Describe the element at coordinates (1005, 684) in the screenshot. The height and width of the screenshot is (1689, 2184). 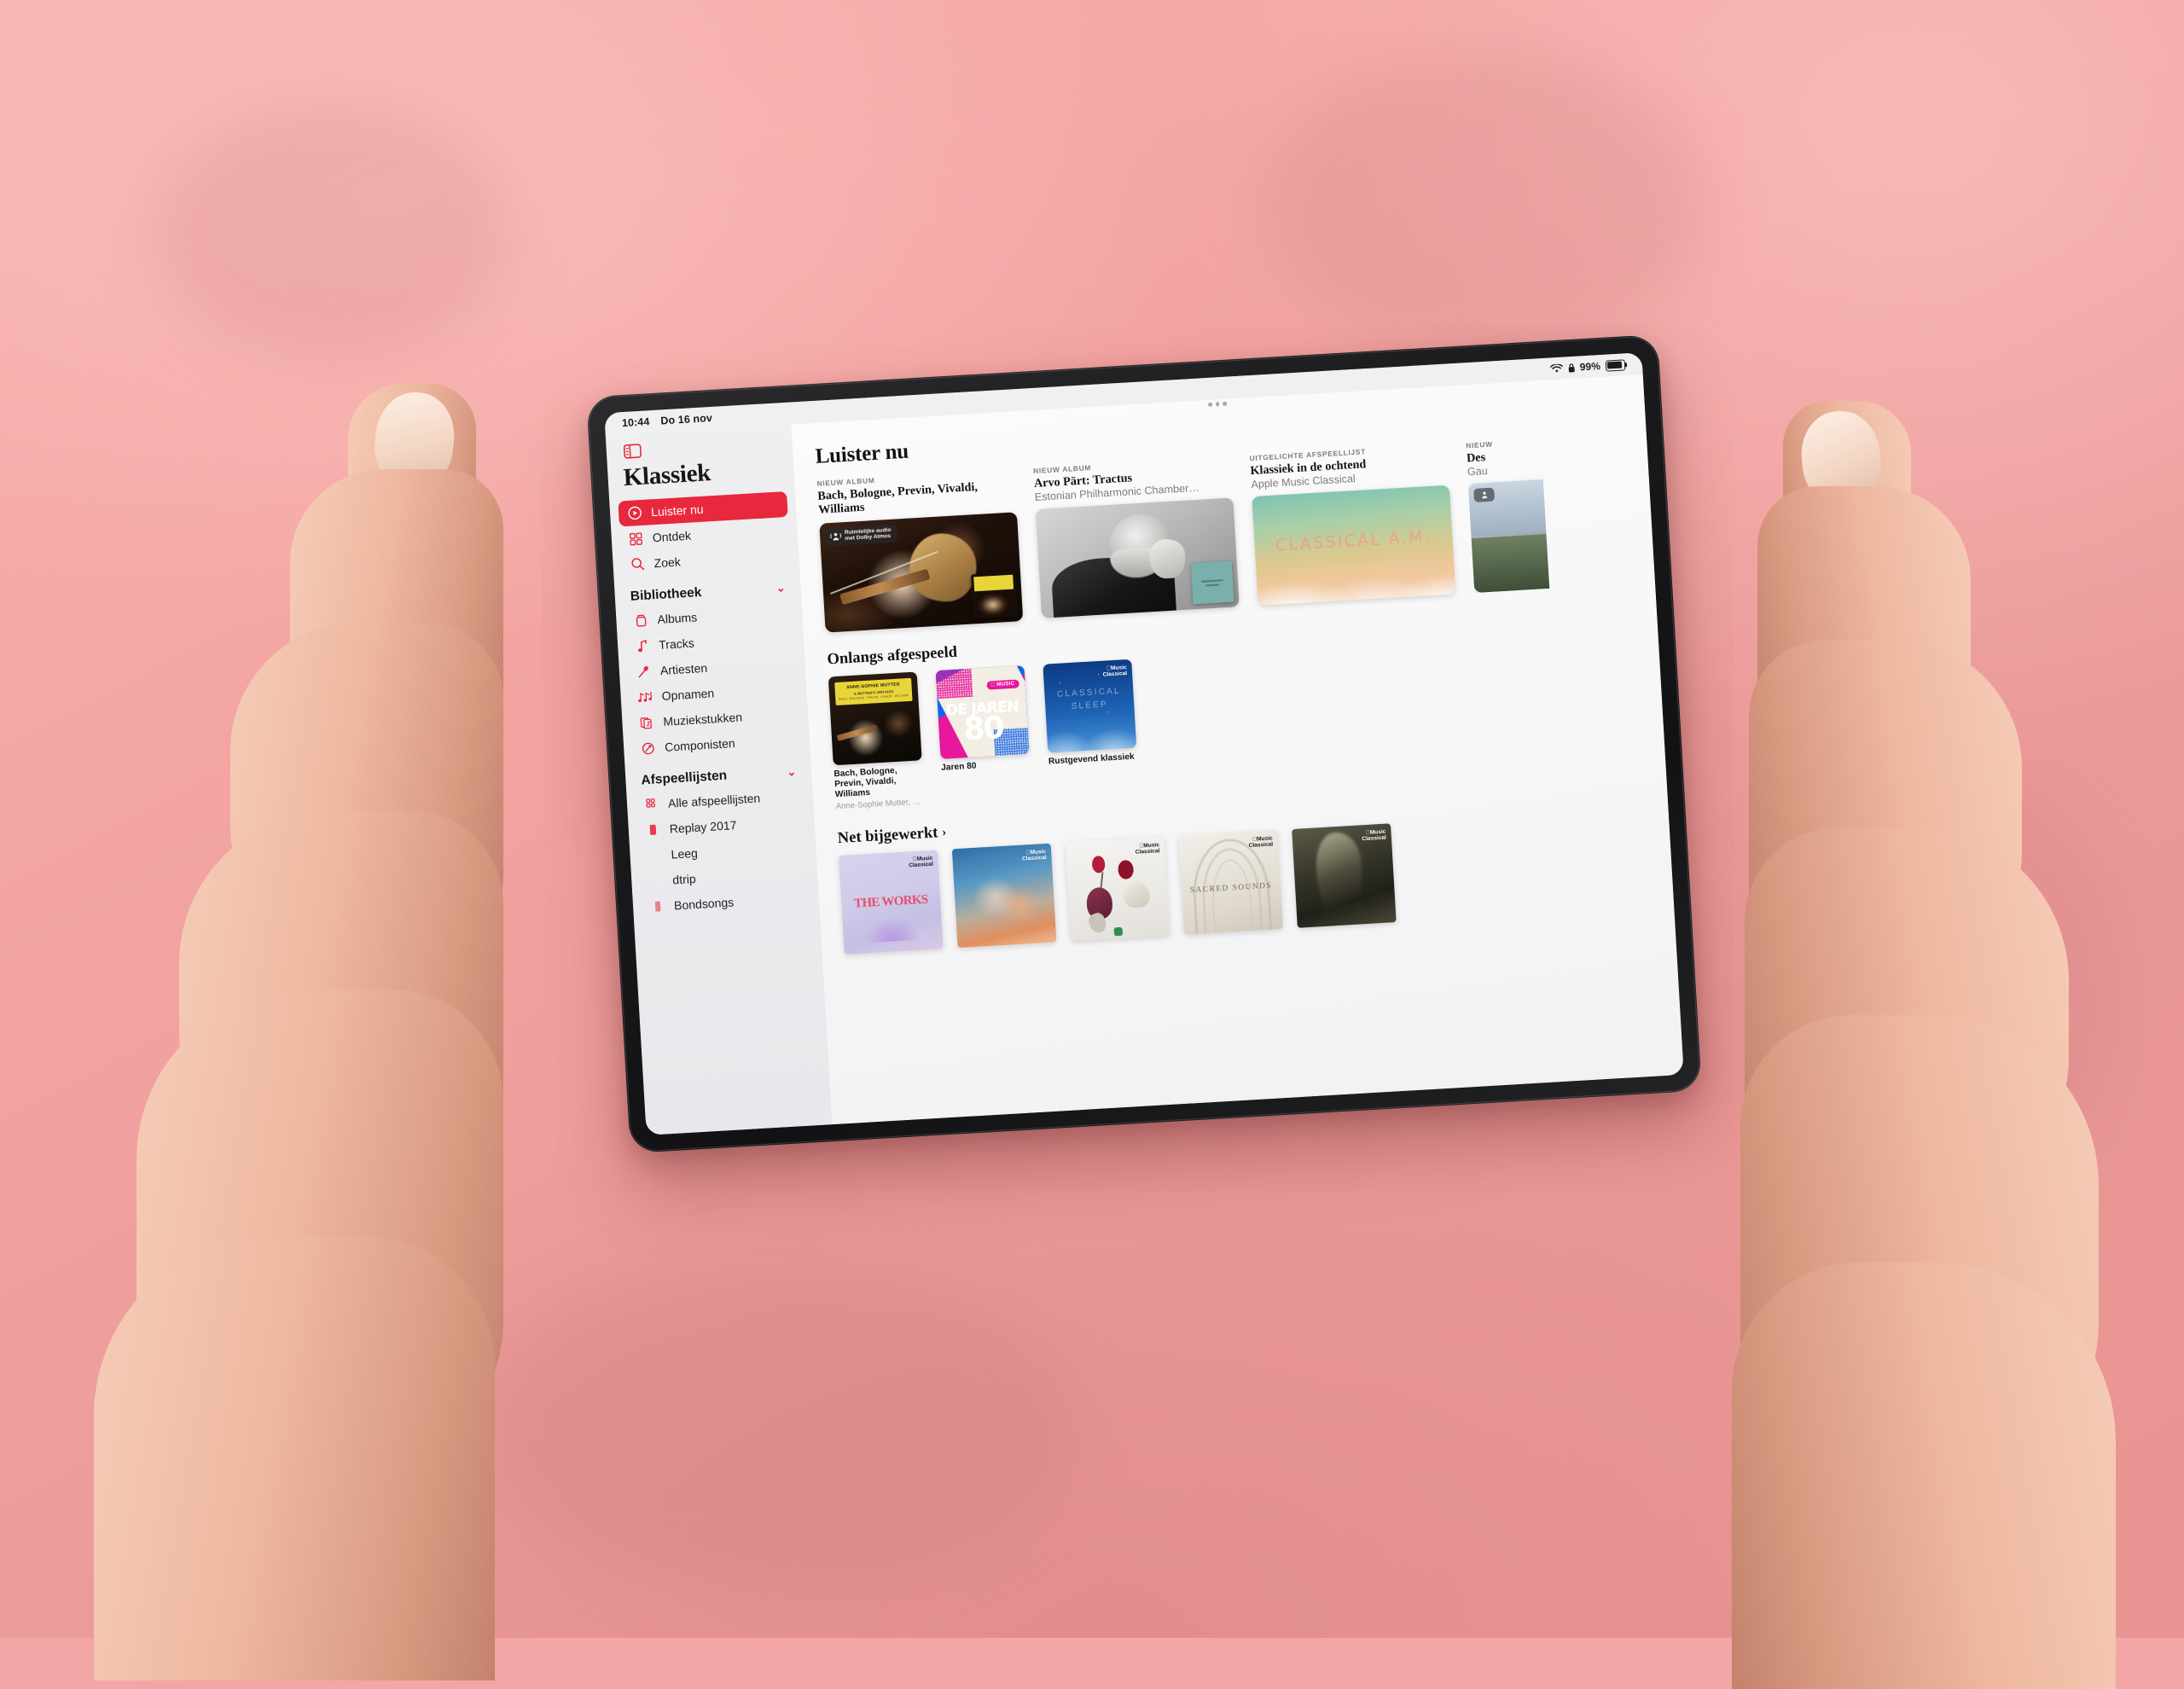
I see `tag-label: MUSIC` at that location.